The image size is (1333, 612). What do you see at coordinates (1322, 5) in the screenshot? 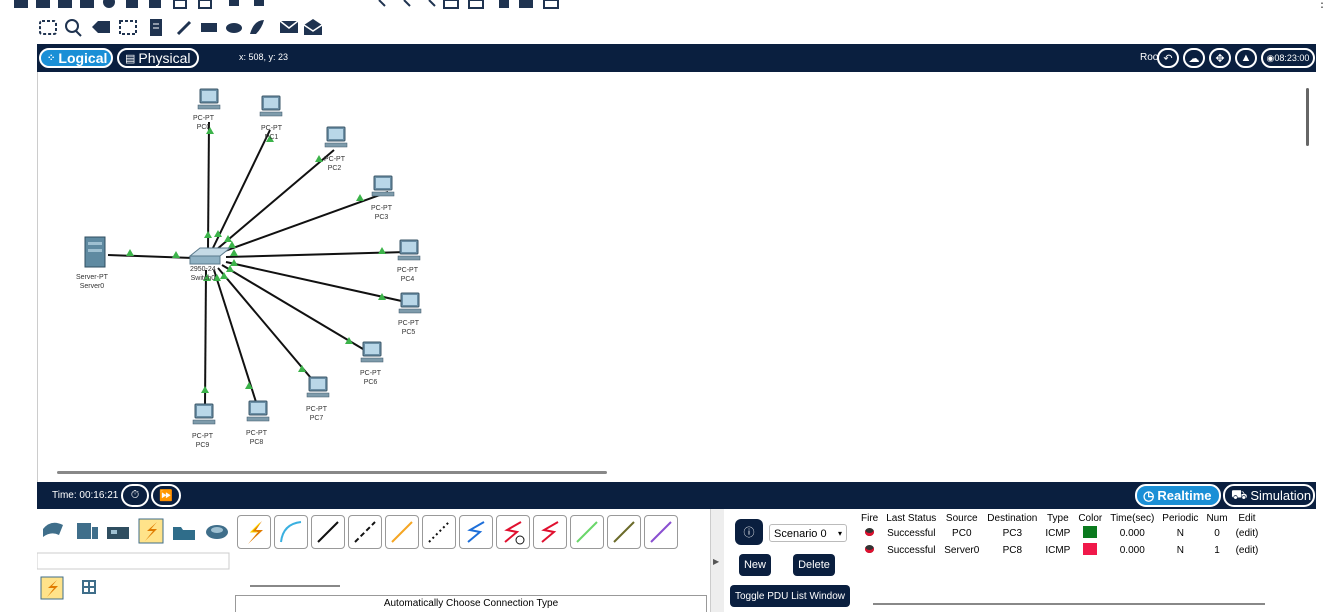
I see `more-options-icon: ⋮` at bounding box center [1322, 5].